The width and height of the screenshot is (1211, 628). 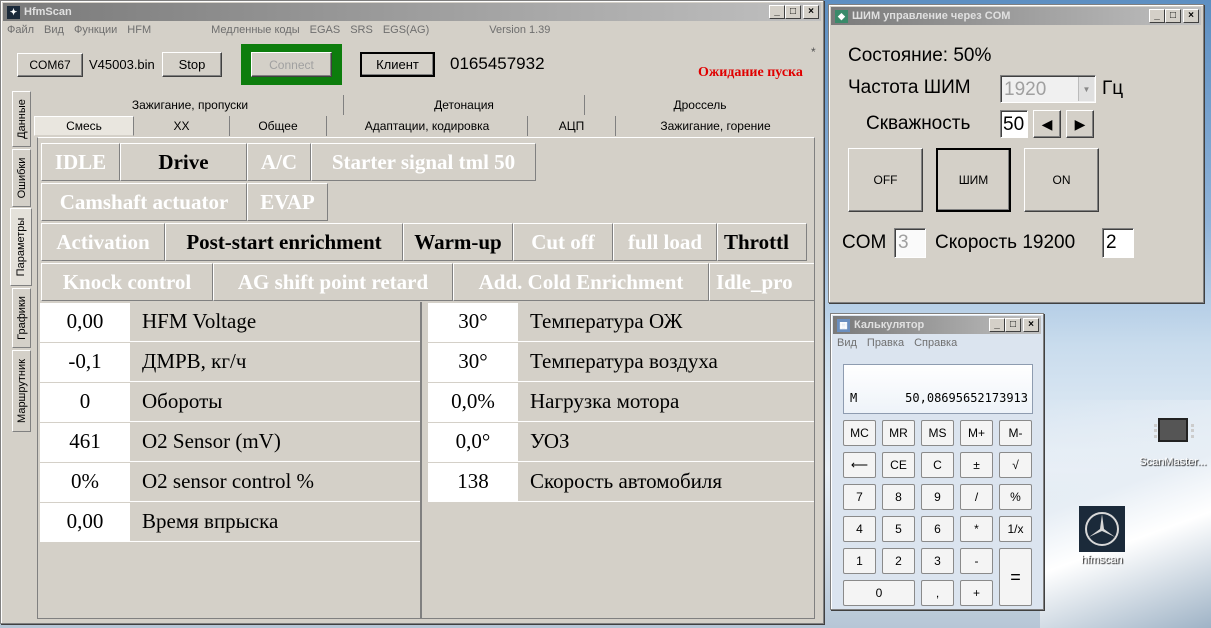 What do you see at coordinates (935, 343) in the screenshot?
I see `menu-help: Справка` at bounding box center [935, 343].